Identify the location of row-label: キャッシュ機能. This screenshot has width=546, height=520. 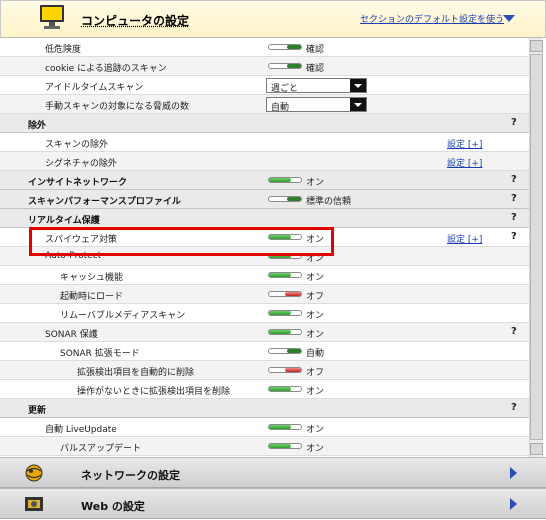
(92, 278).